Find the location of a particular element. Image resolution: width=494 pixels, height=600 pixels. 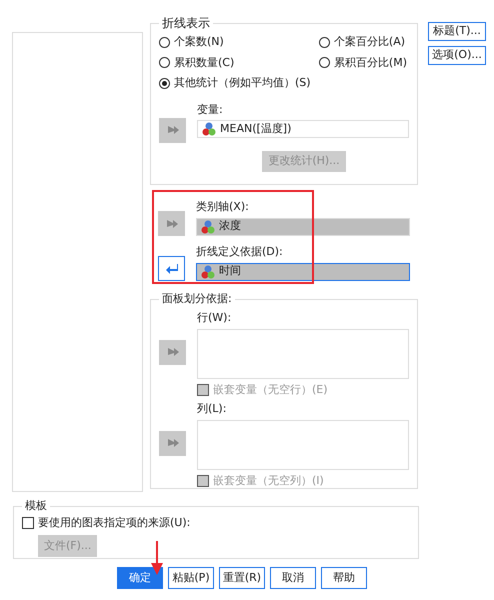

variable-field: MEAN([温度]) is located at coordinates (303, 129).